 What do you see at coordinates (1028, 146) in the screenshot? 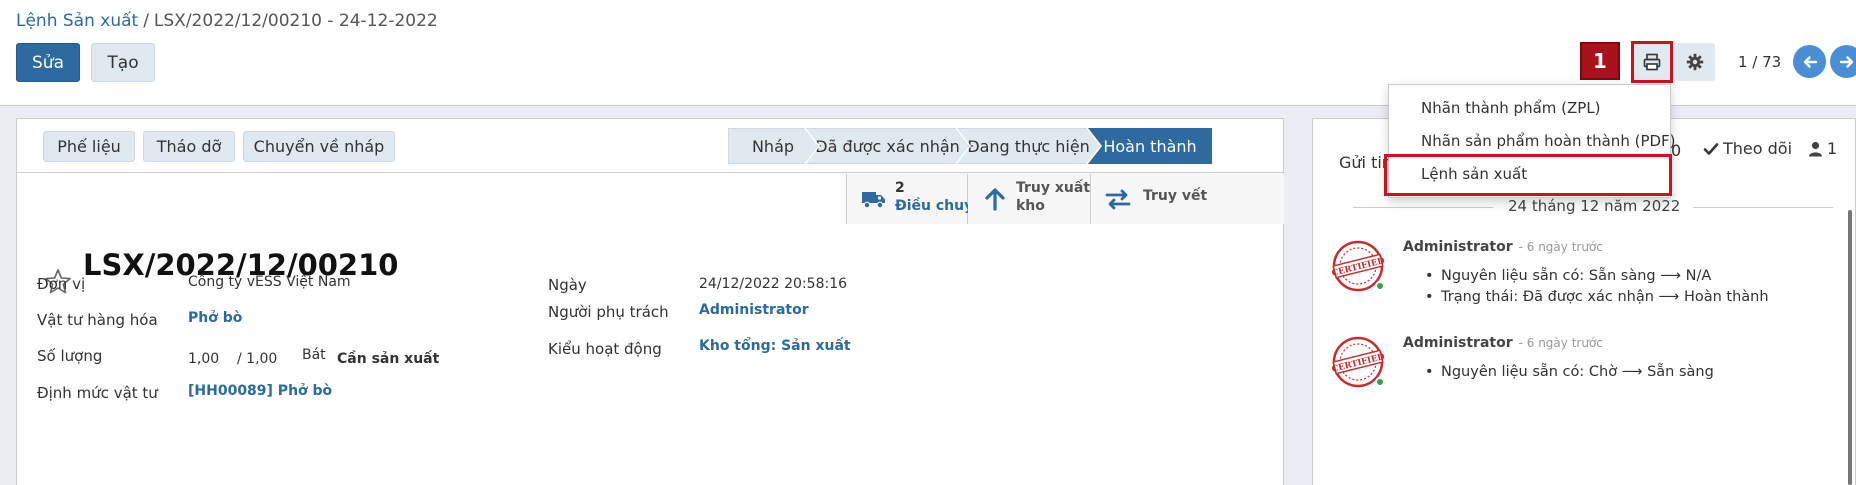
I see `stage-in-progress: Đang thực hiện` at bounding box center [1028, 146].